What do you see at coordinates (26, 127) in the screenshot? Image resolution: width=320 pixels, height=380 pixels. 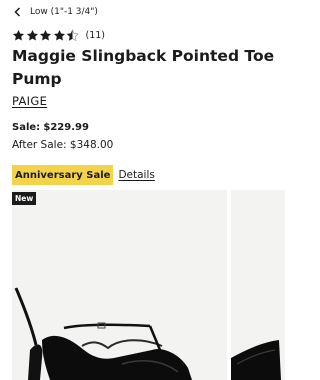 I see `sale-price-label: Sale:` at bounding box center [26, 127].